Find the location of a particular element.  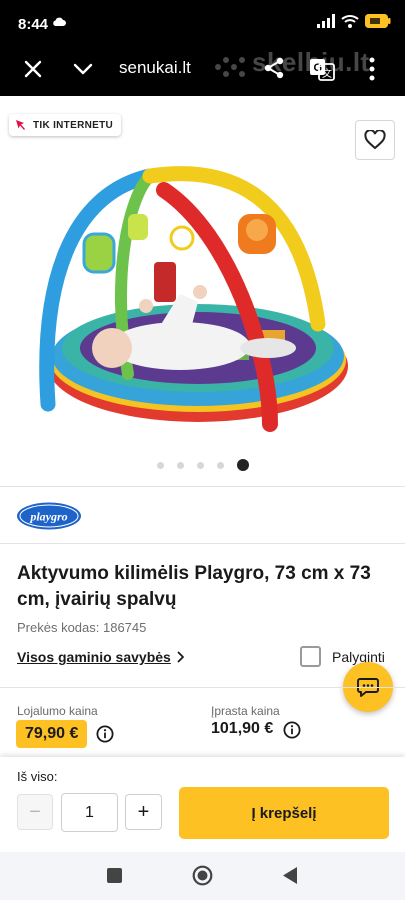

regular-price: 101,90 € is located at coordinates (242, 728).